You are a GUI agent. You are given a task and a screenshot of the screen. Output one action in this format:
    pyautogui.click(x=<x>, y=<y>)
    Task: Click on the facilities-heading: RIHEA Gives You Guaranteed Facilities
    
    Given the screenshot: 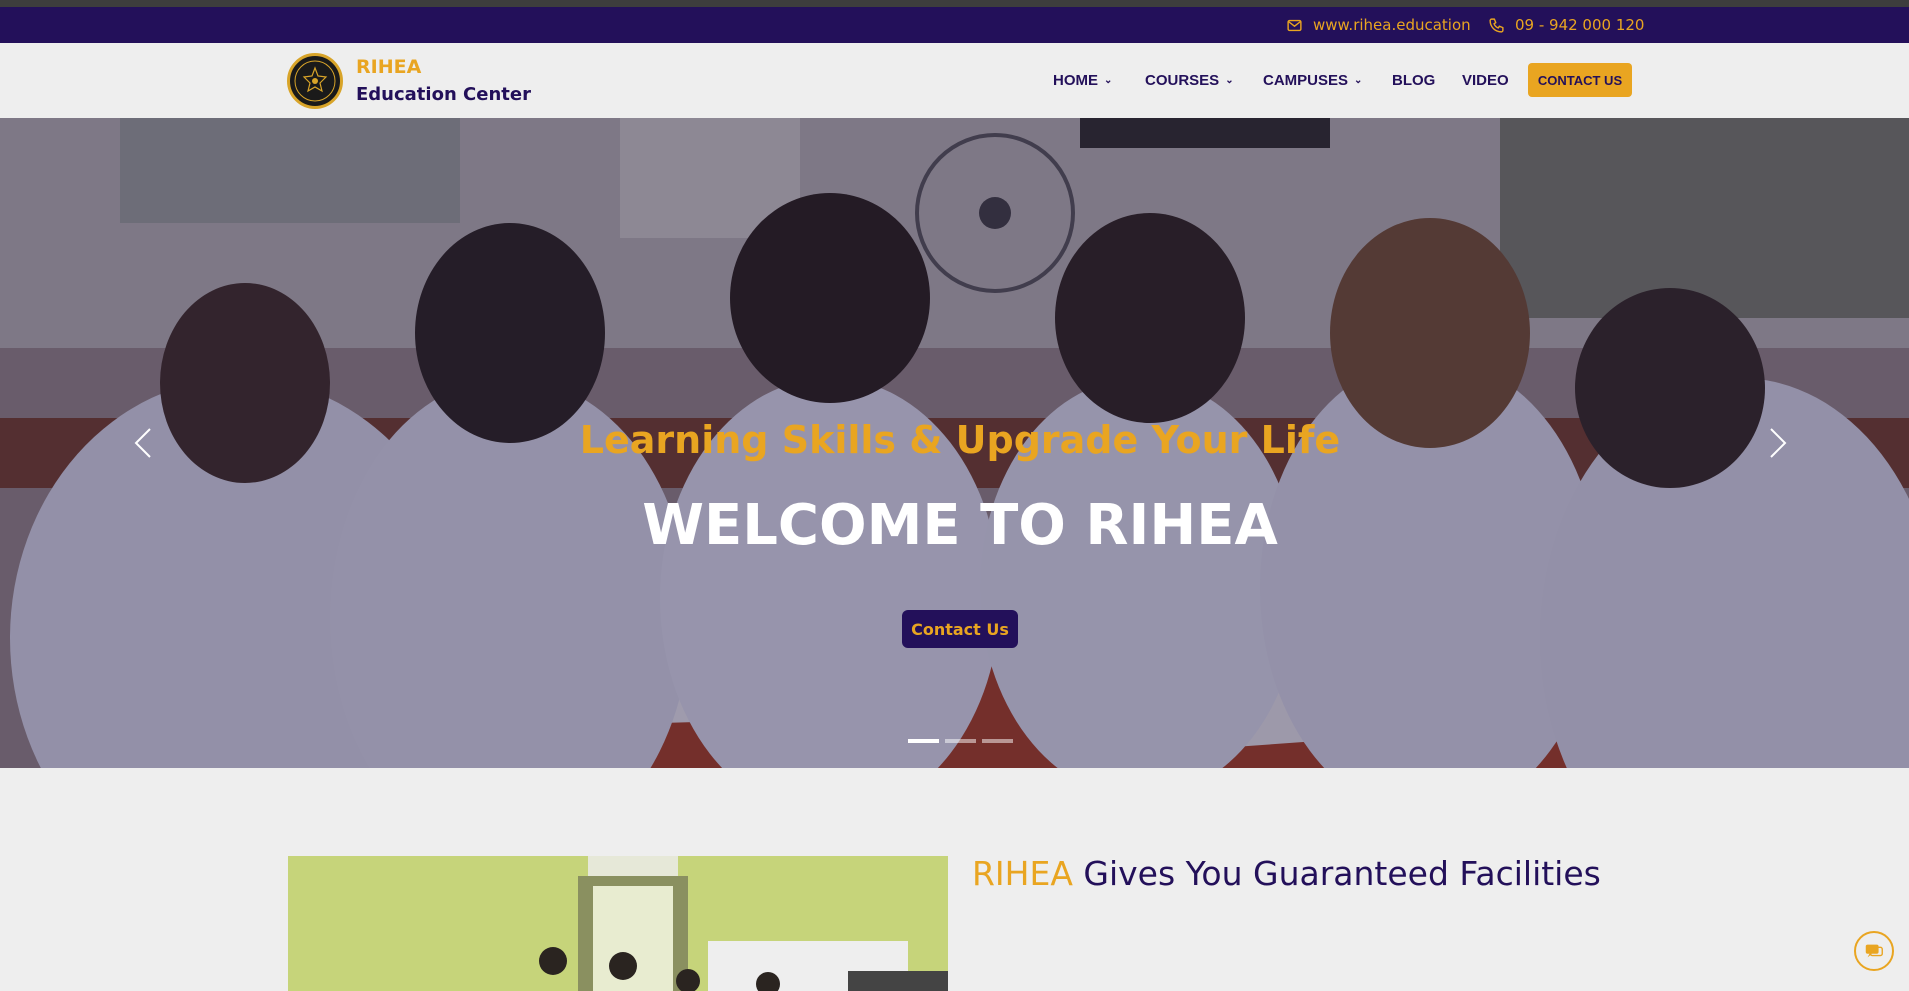 What is the action you would take?
    pyautogui.click(x=1286, y=873)
    